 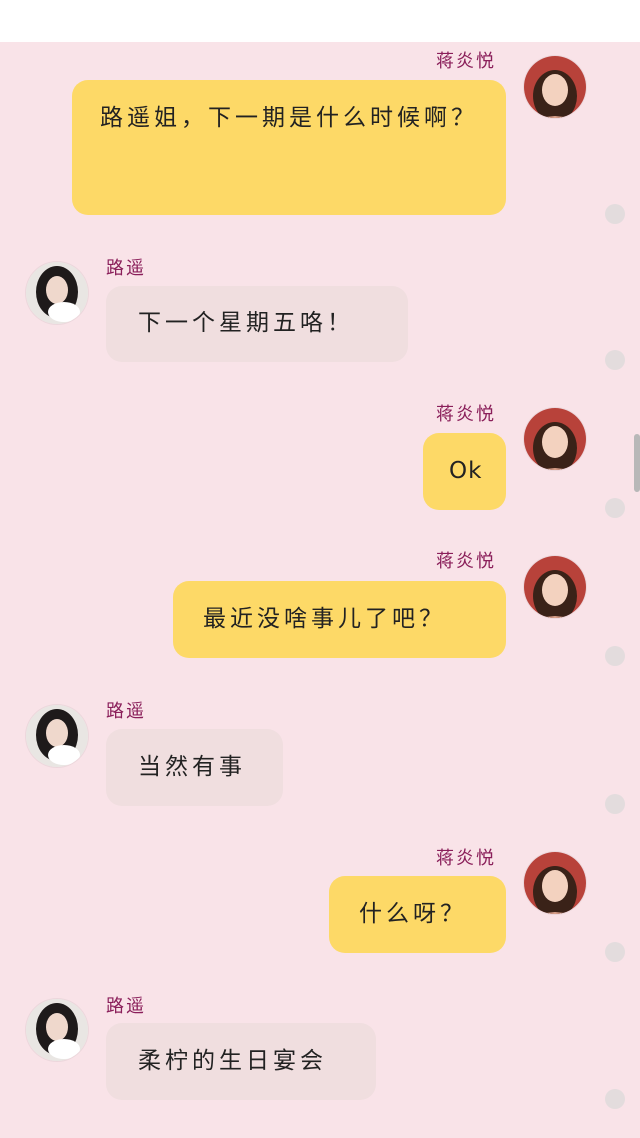 I want to click on message-text: 什么呀？, so click(x=413, y=914).